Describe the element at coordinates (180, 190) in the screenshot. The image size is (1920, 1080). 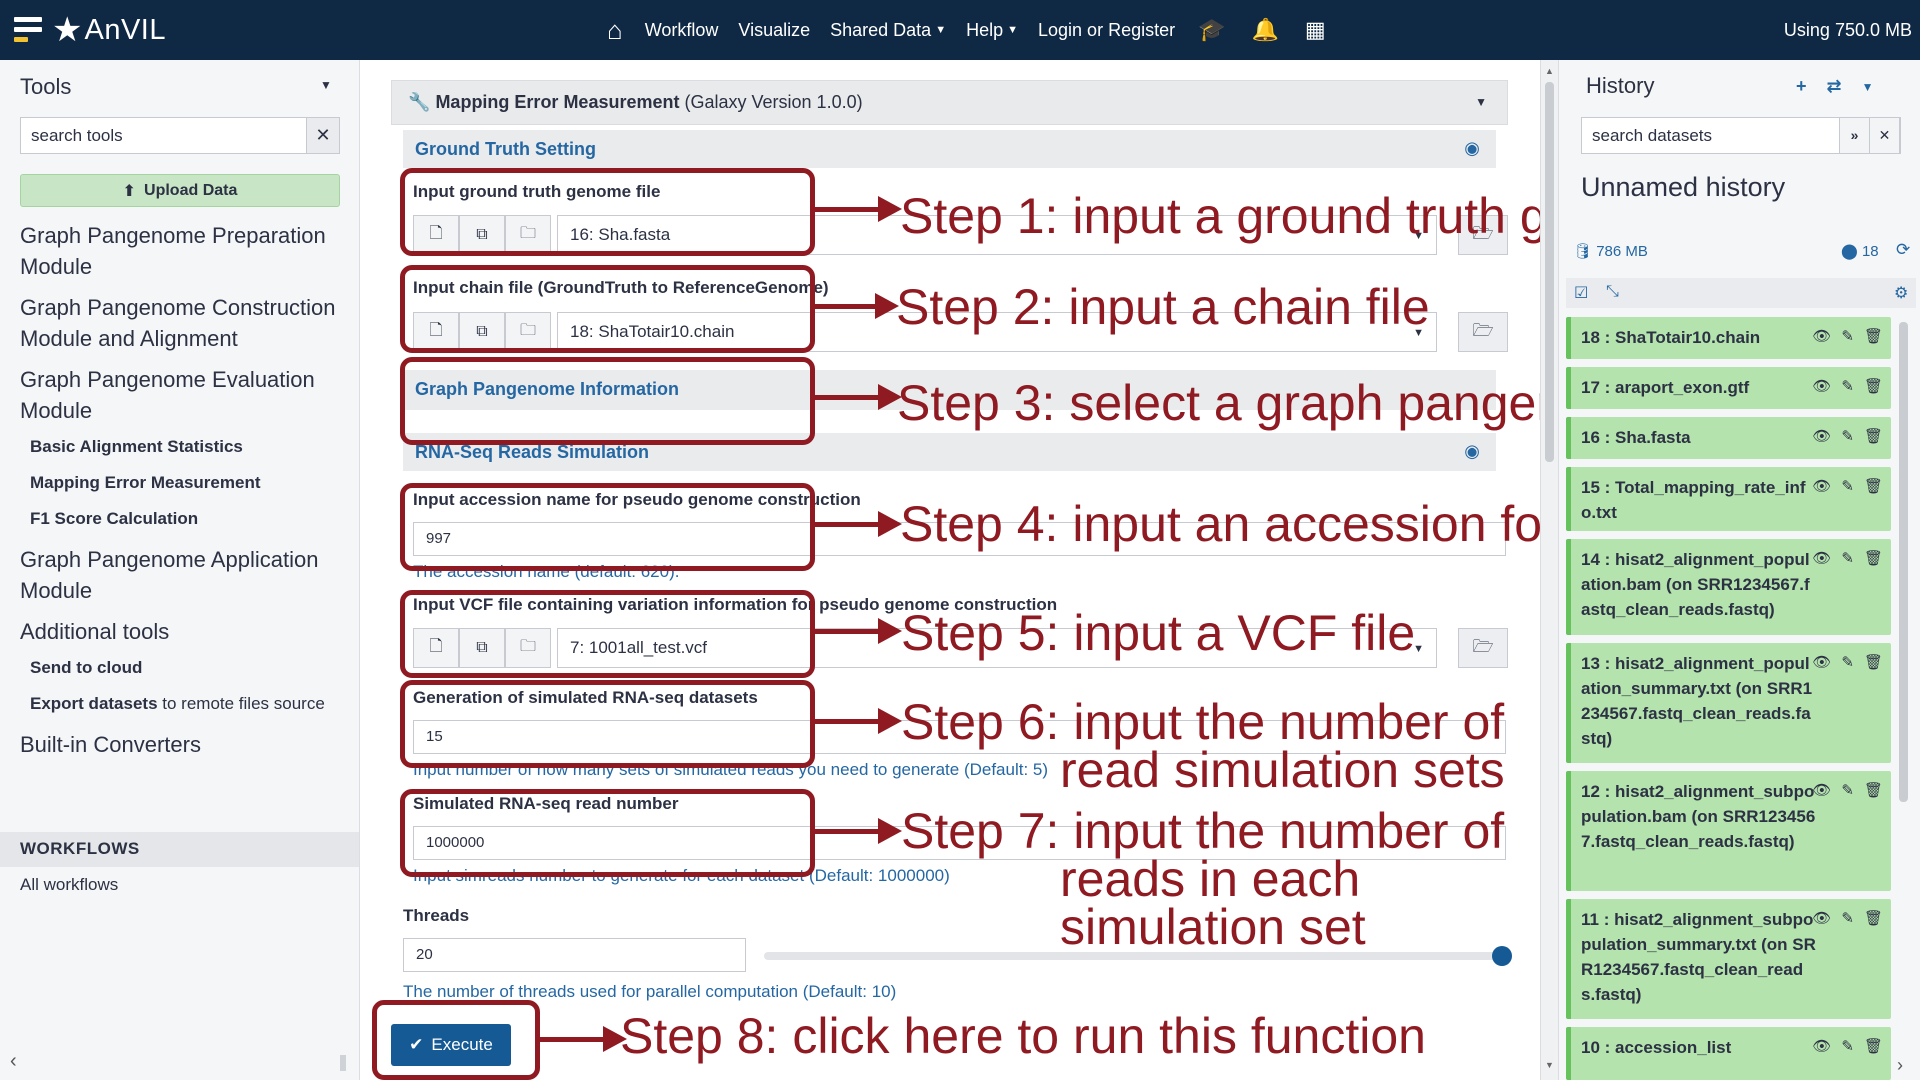
I see `upload-data-button: ⬆ Upload Data` at that location.